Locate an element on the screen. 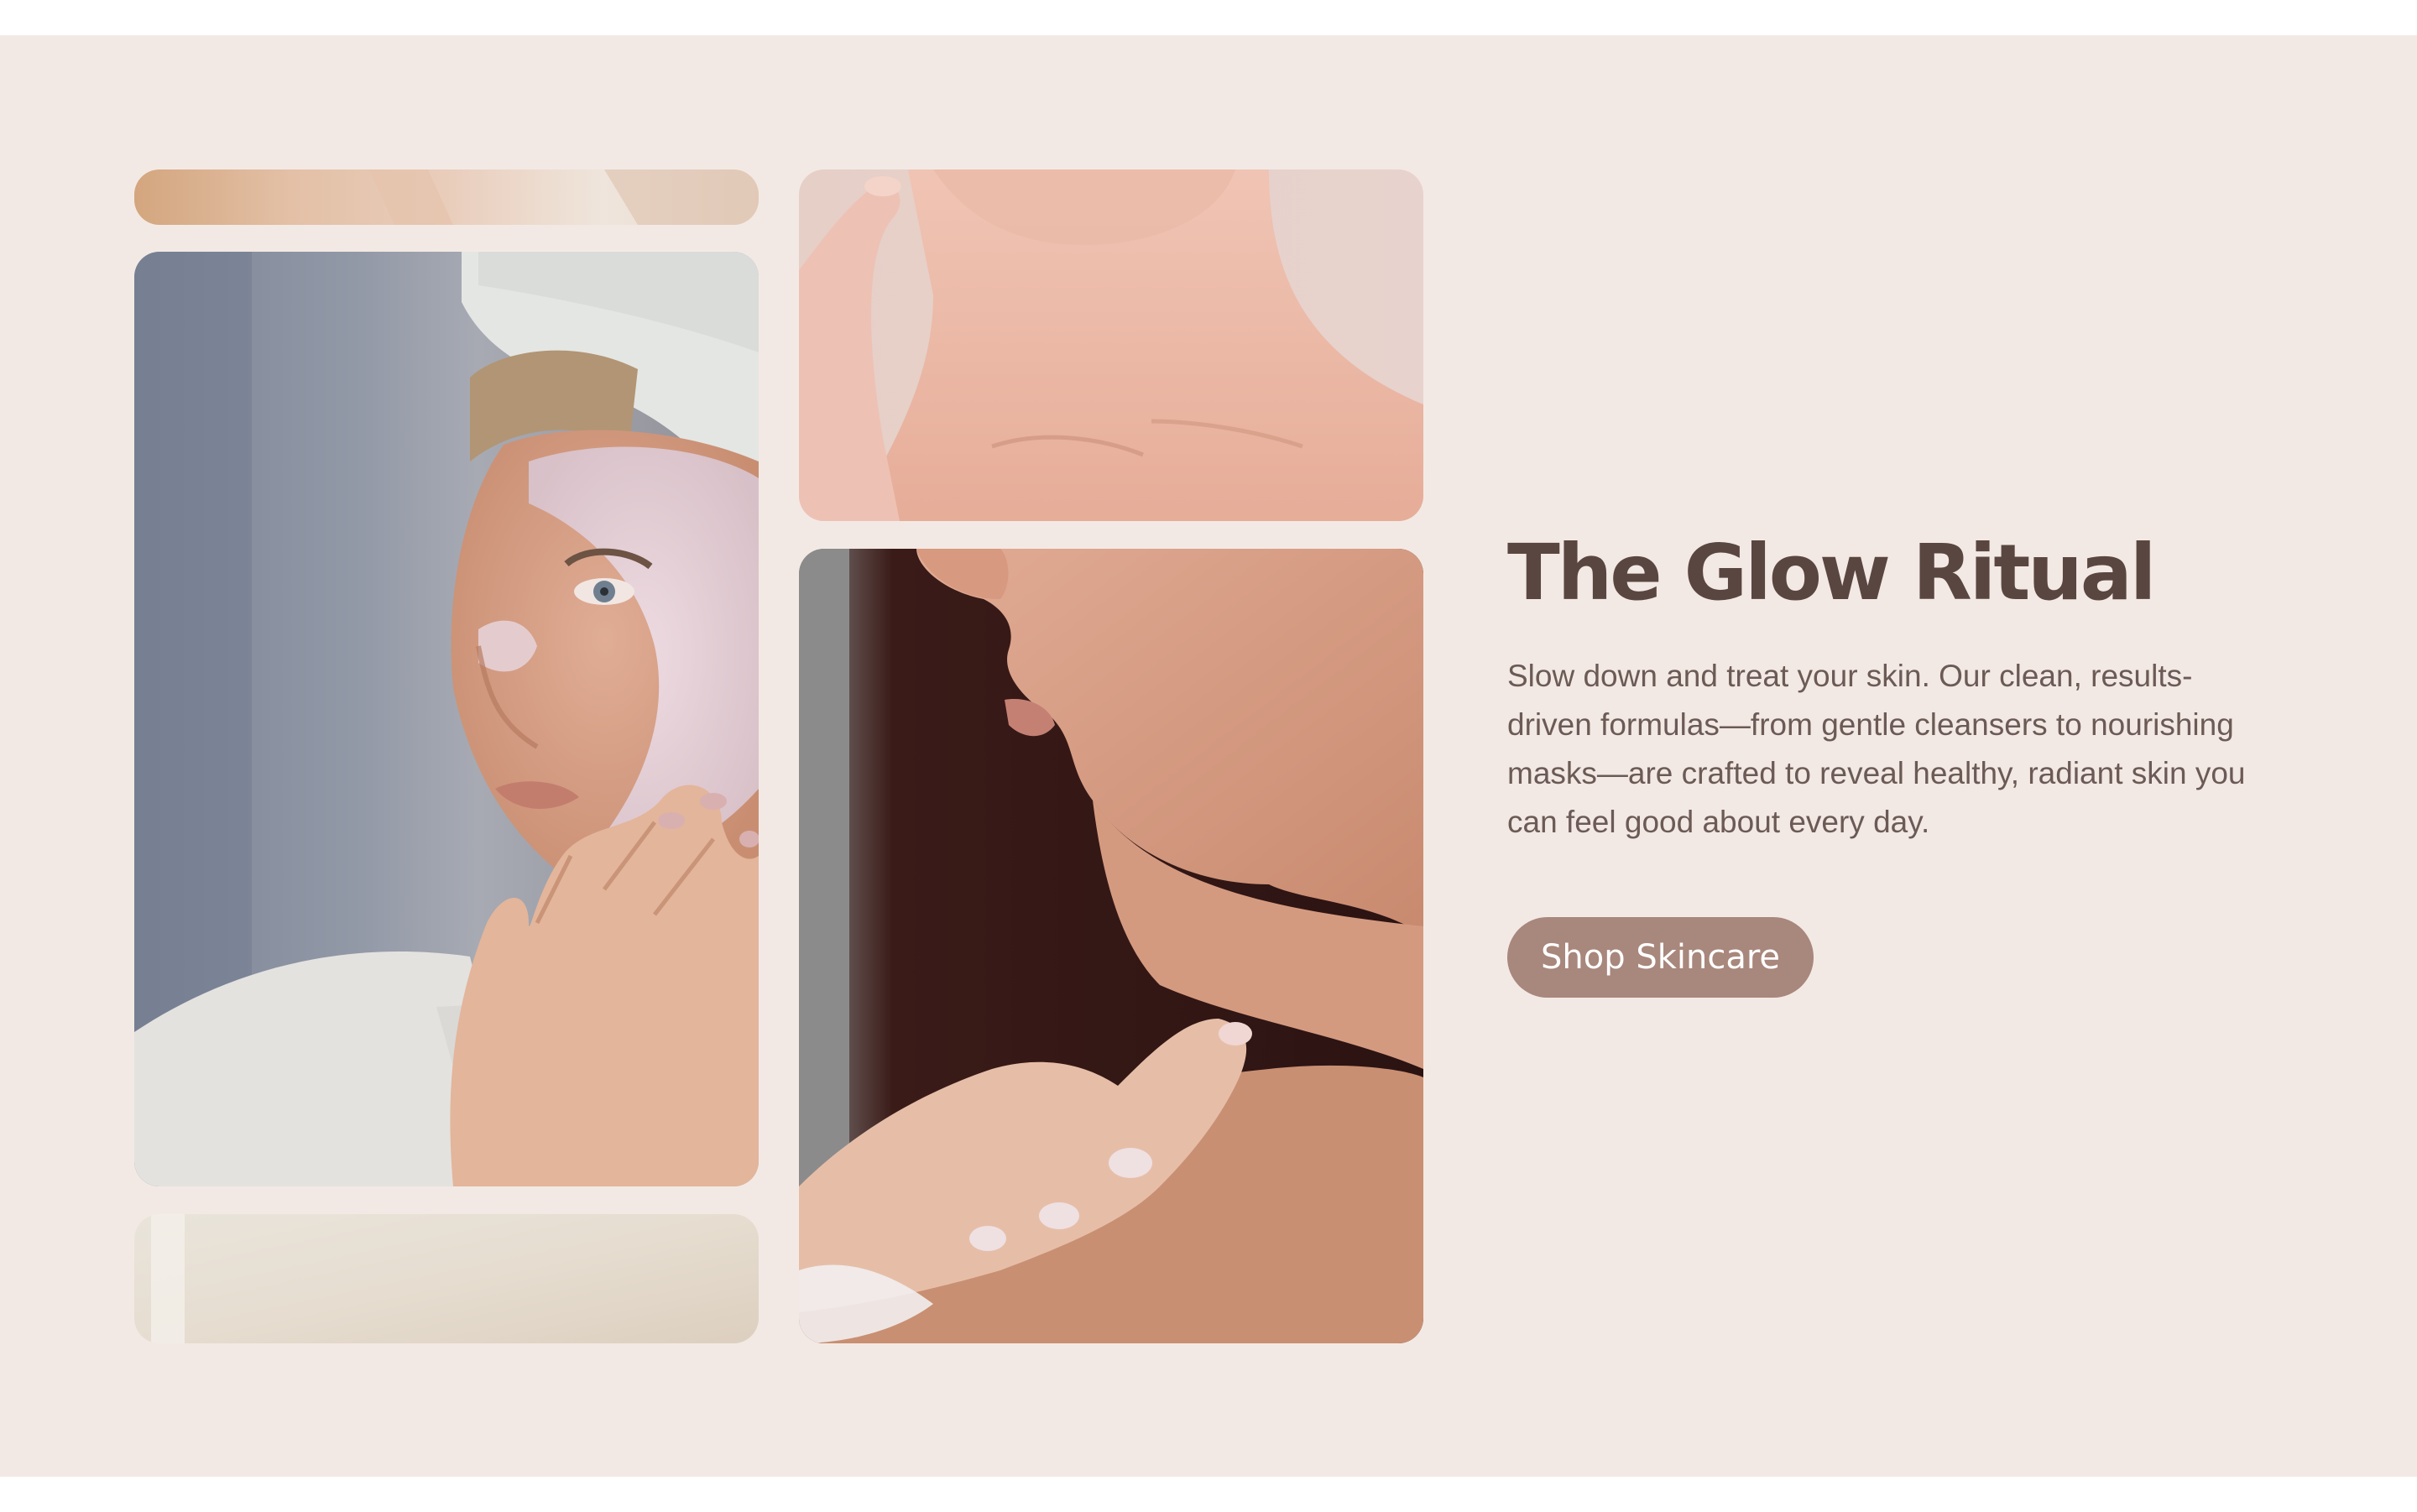 This screenshot has height=1512, width=2417. skincare-photo-top-strip is located at coordinates (446, 197).